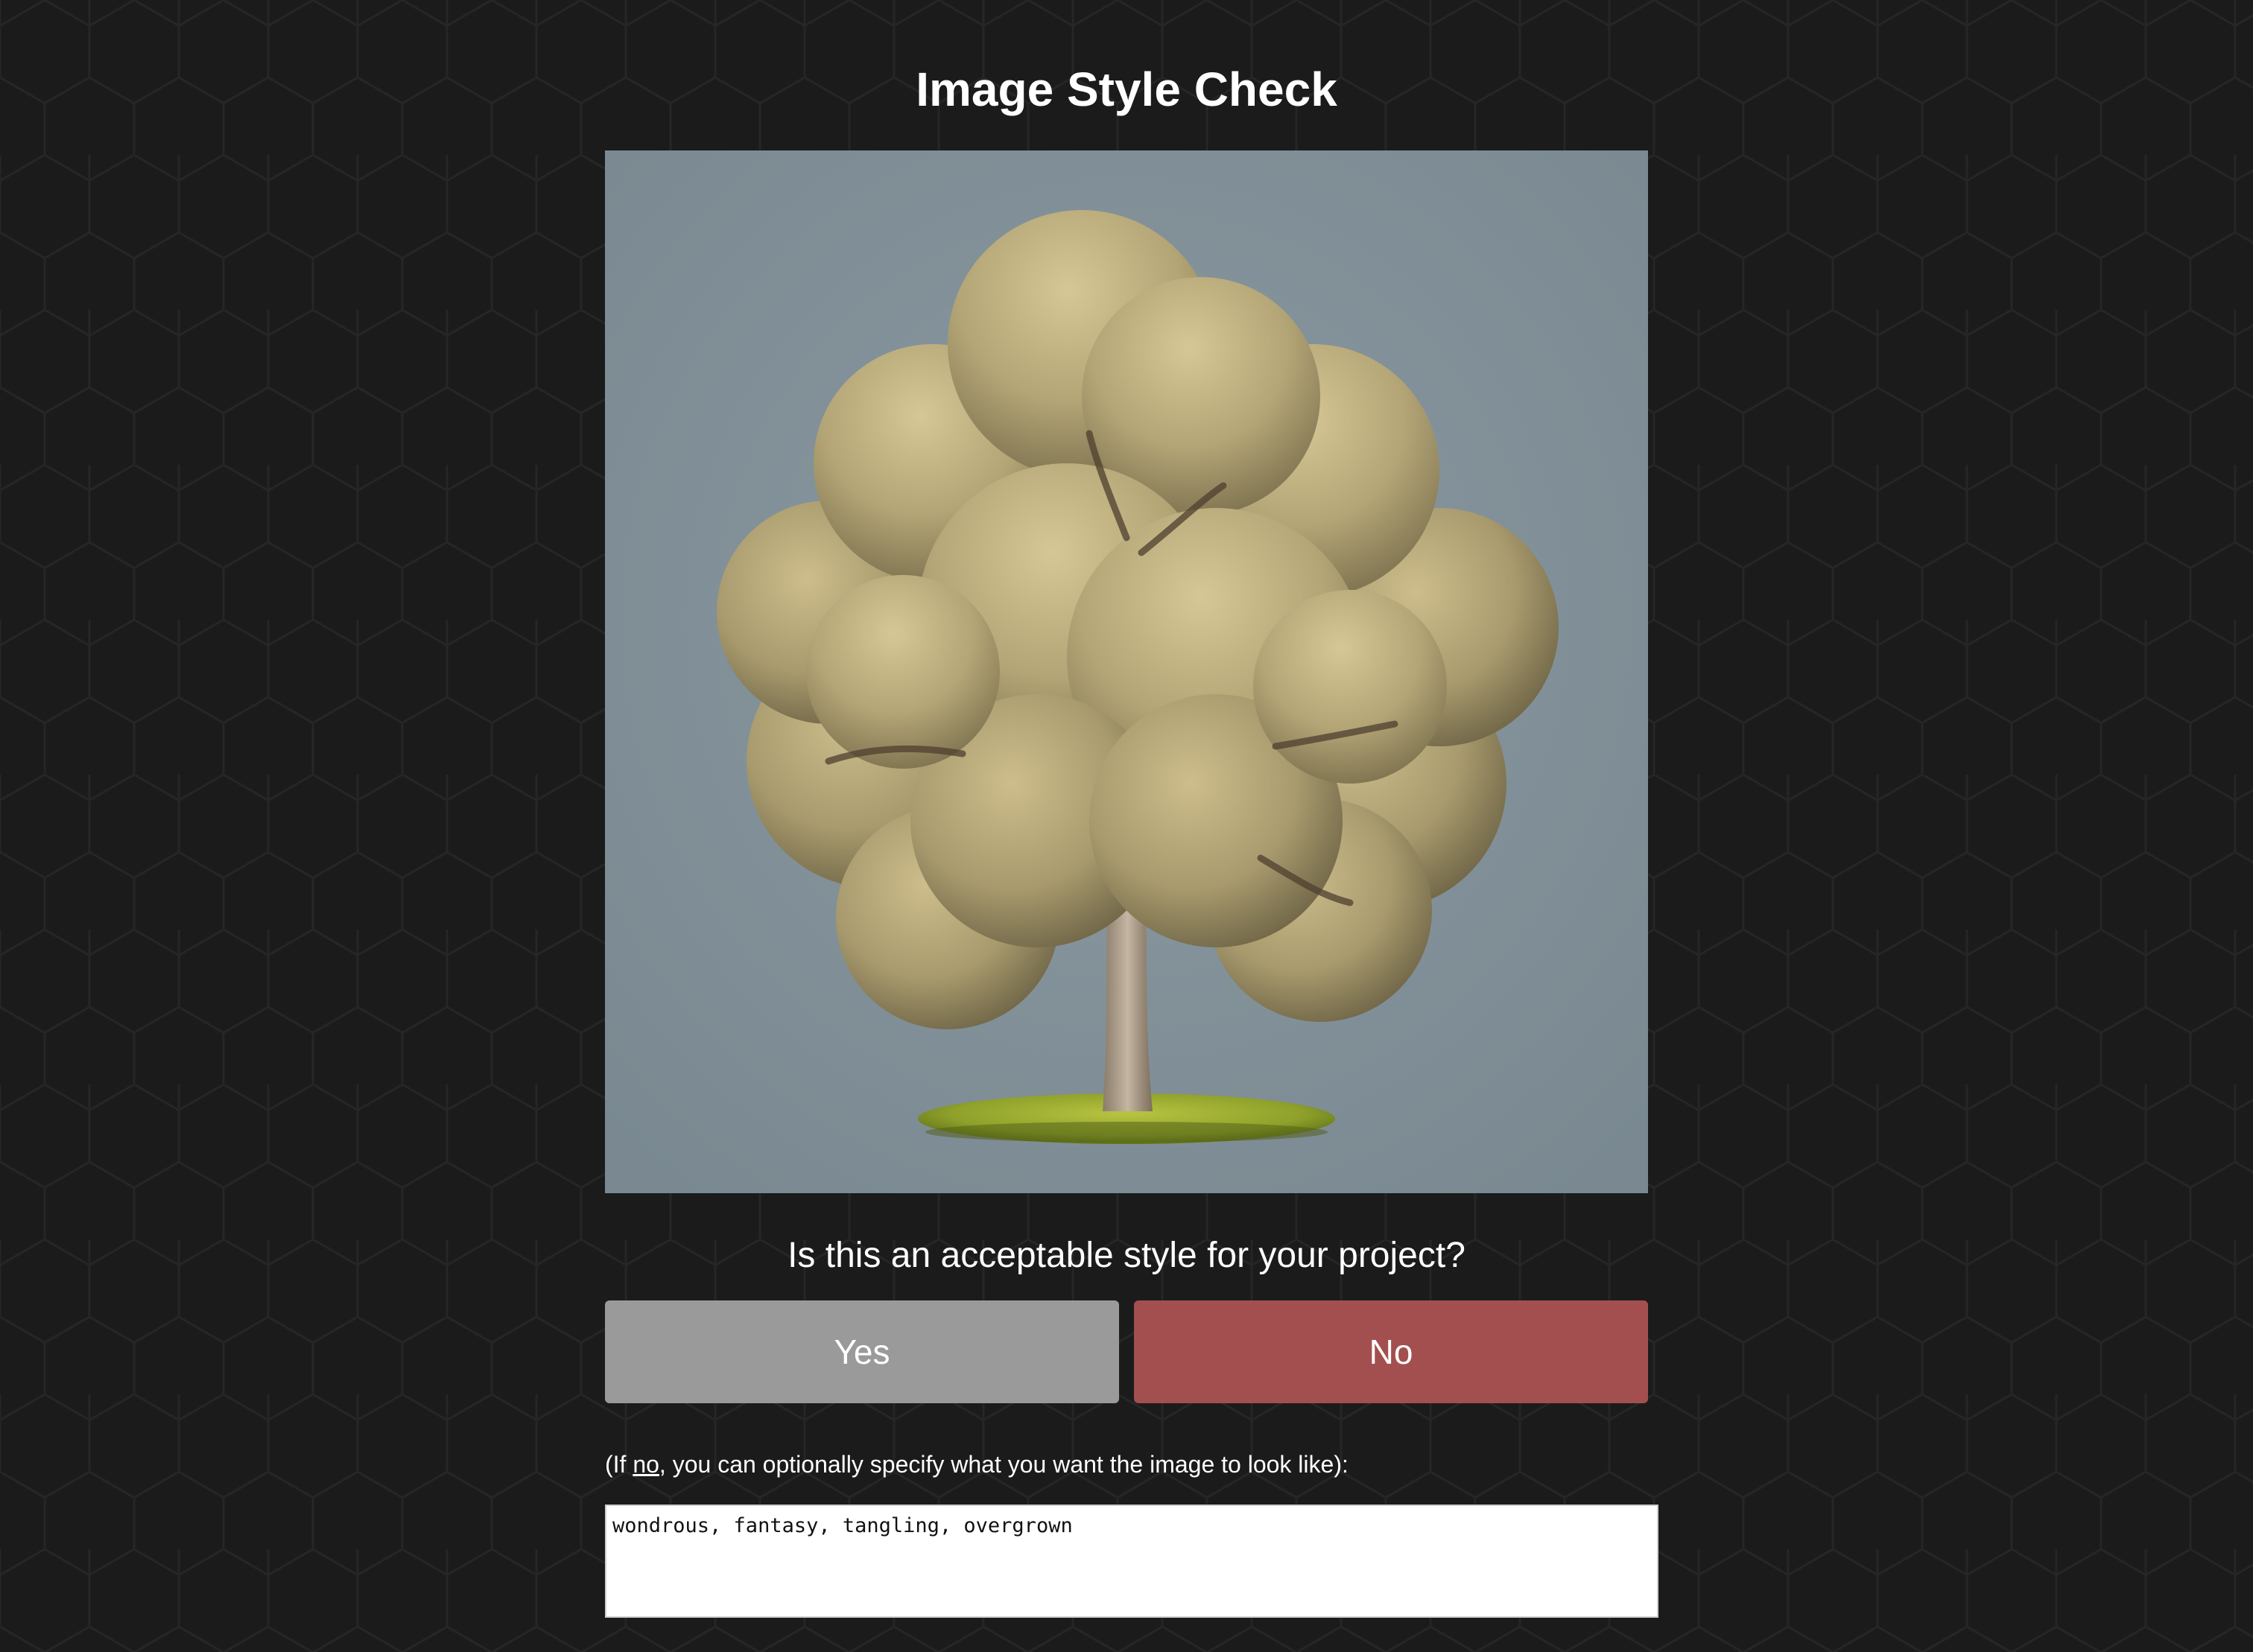  I want to click on hint-prefix: (If, so click(619, 1464).